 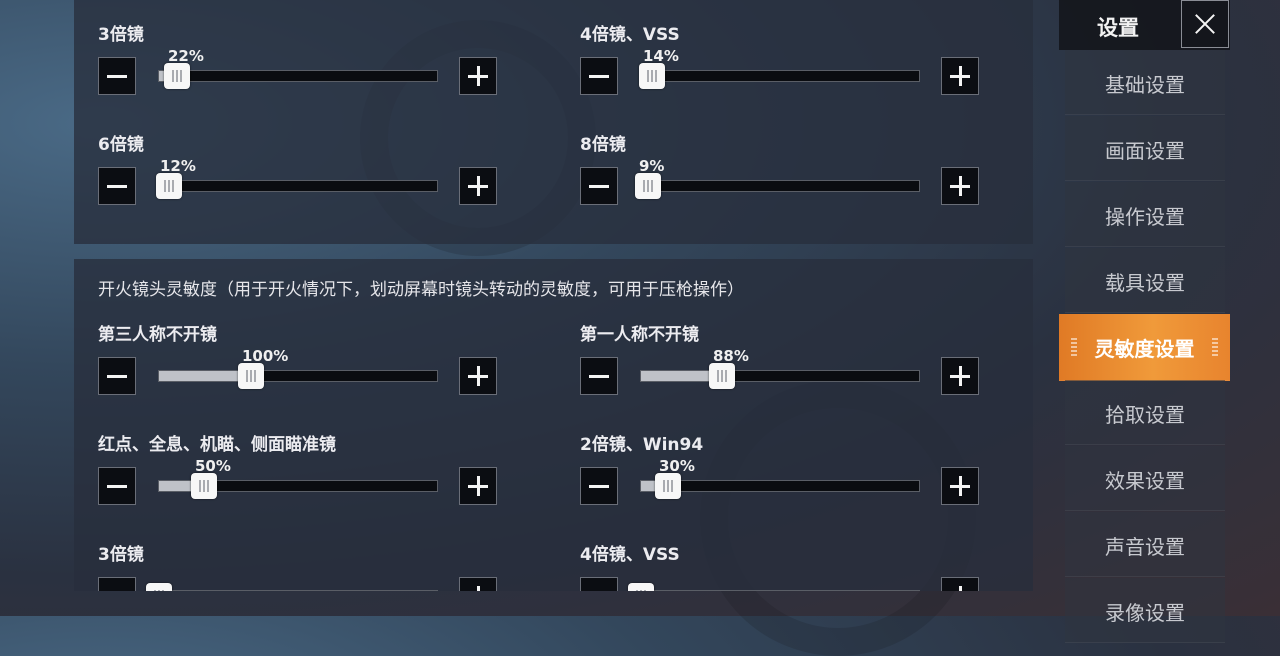 I want to click on setting-3x-scope: 3倍镜 22%, so click(x=285, y=65).